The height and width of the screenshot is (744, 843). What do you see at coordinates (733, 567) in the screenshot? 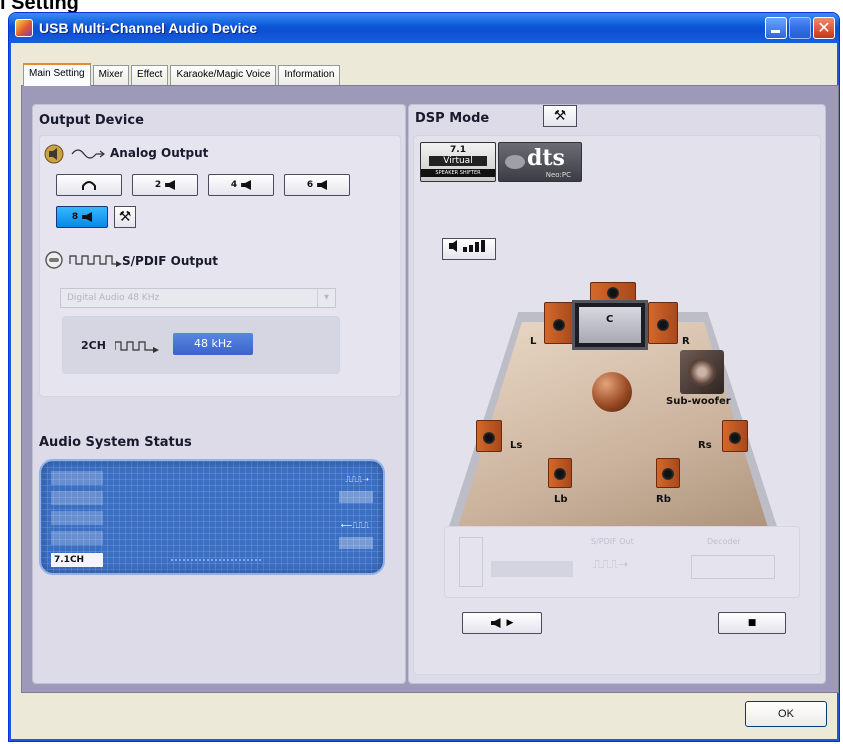
I see `decoder-icon` at bounding box center [733, 567].